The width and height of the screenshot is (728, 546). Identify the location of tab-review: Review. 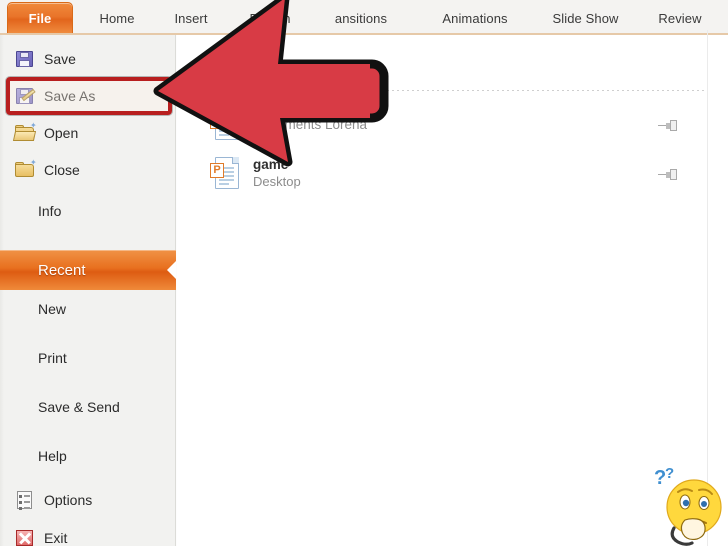
(680, 18).